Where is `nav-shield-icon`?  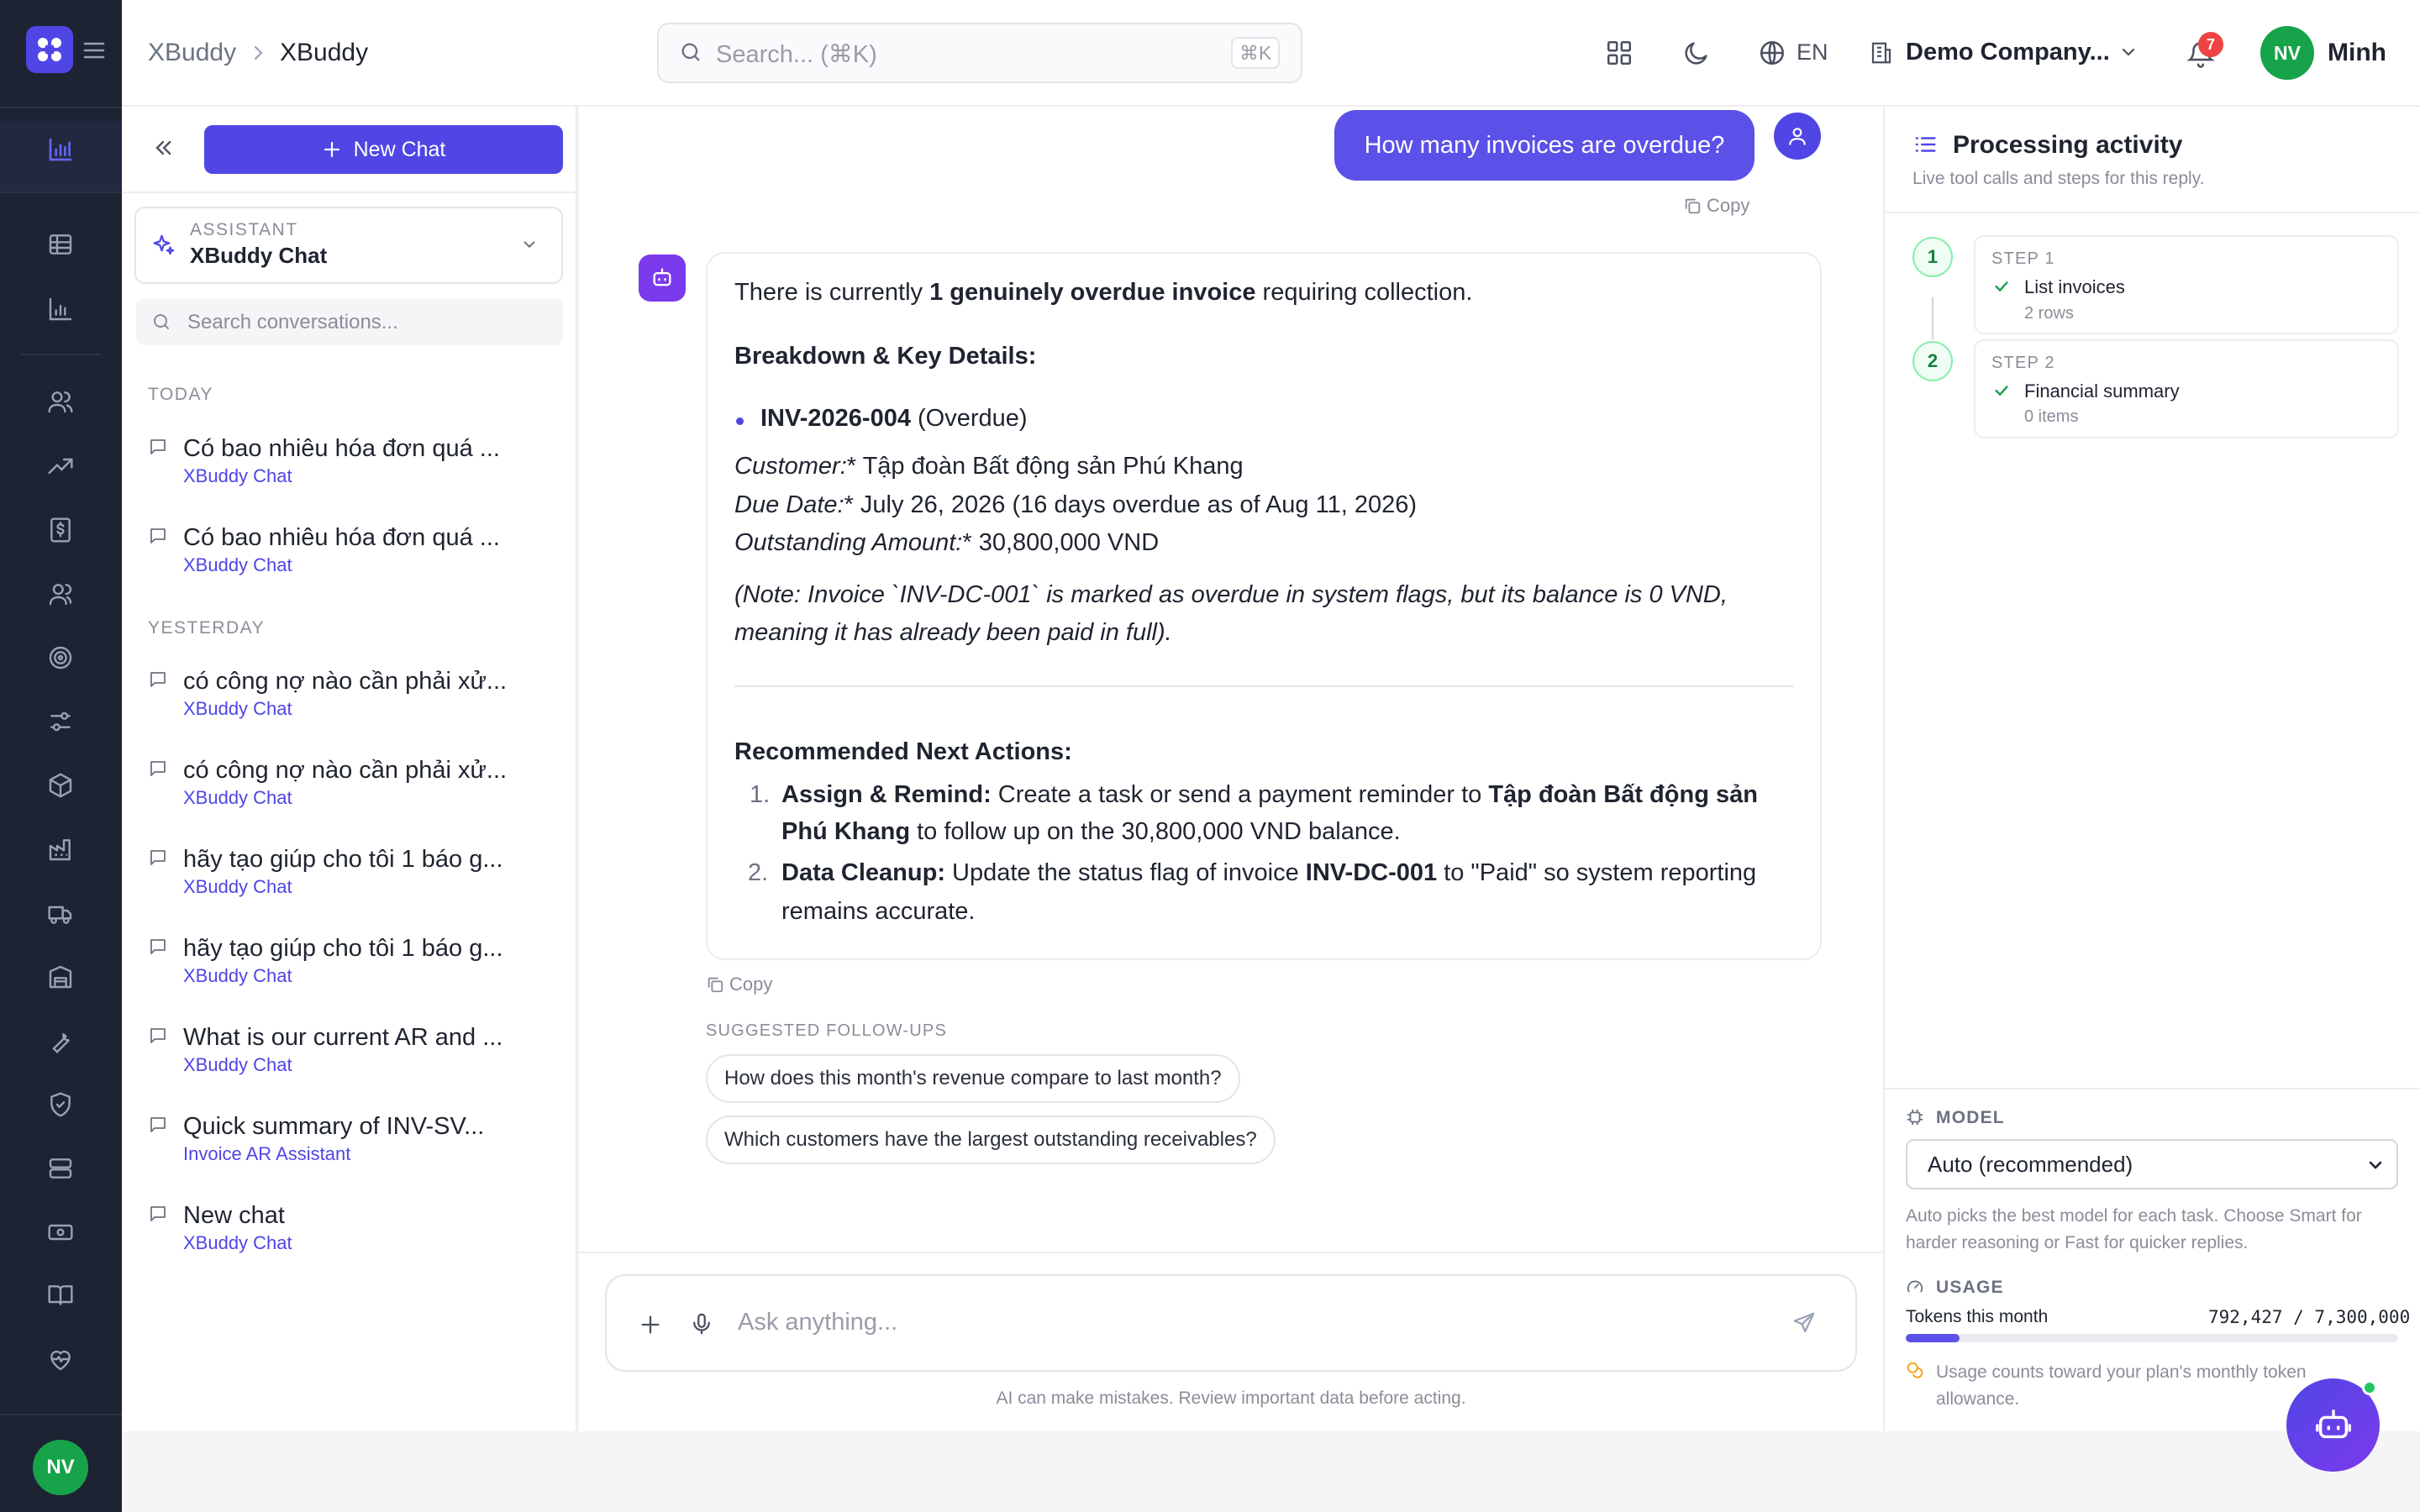 nav-shield-icon is located at coordinates (60, 1104).